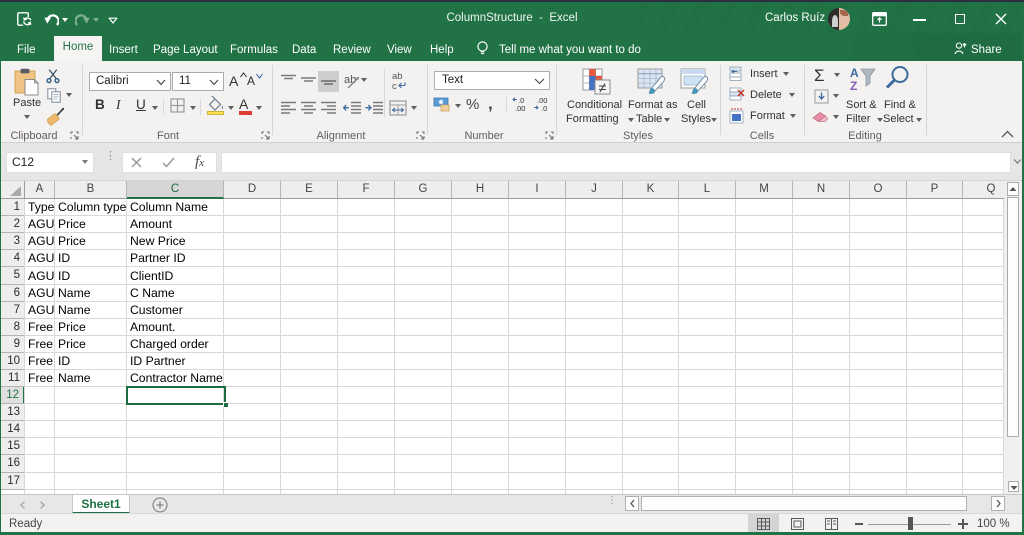  I want to click on svg-text: .00, so click(520, 108).